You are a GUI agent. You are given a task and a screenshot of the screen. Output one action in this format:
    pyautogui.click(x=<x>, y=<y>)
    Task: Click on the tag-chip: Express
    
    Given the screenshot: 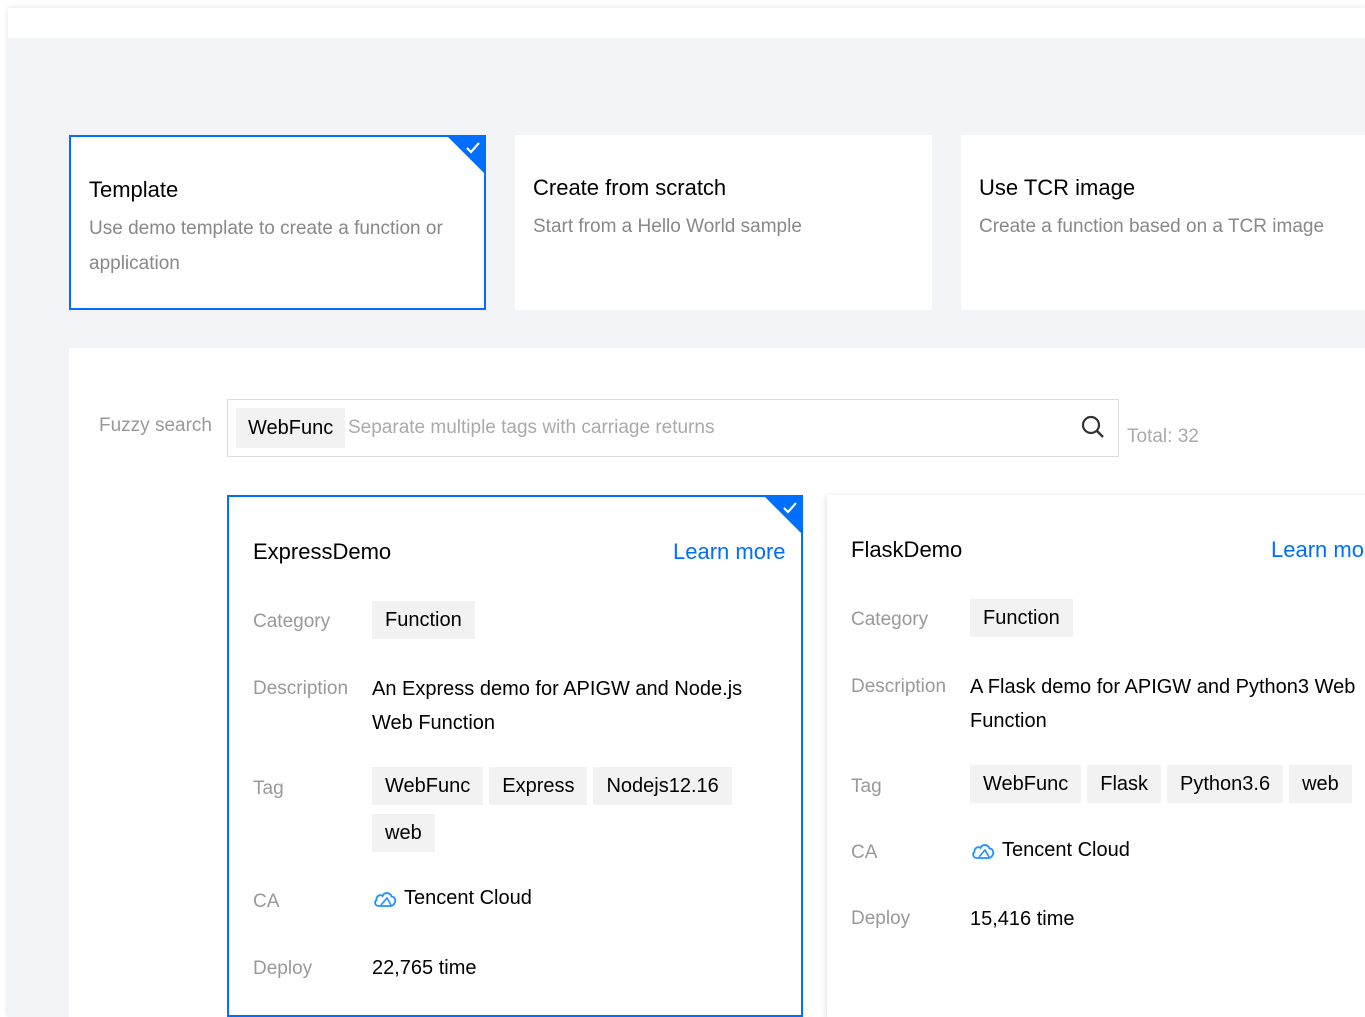 What is the action you would take?
    pyautogui.click(x=538, y=786)
    